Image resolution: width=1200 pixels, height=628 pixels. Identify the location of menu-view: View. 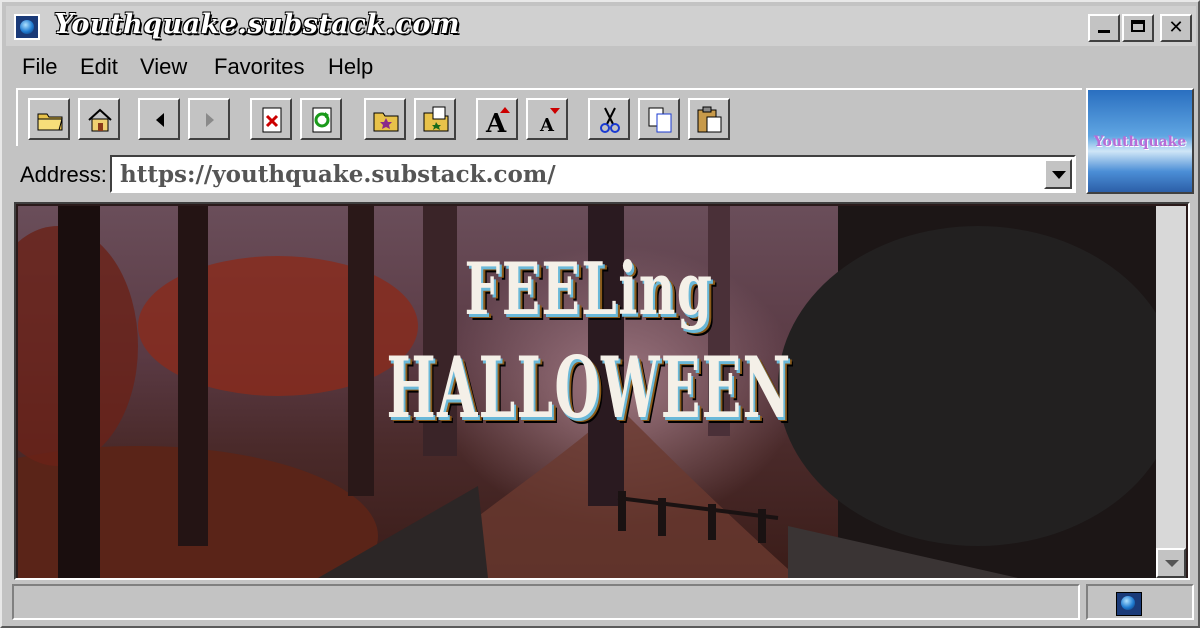
(163, 67).